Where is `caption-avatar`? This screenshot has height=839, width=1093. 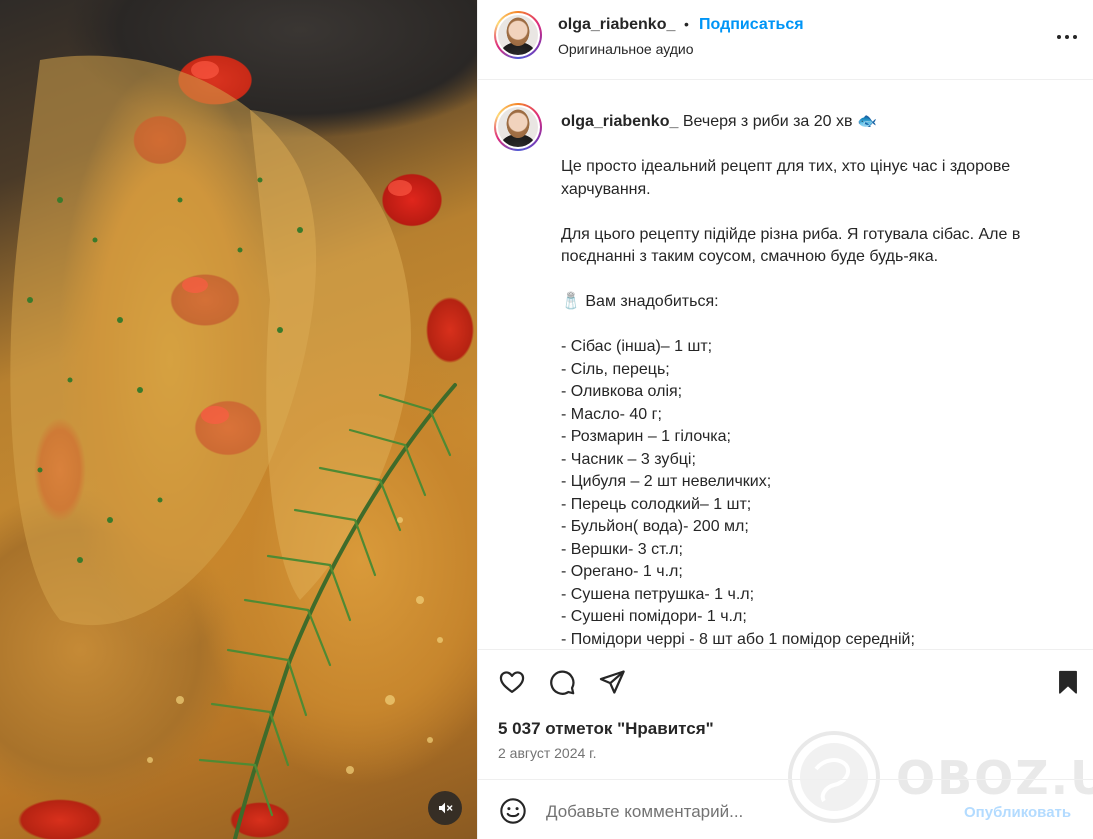
caption-avatar is located at coordinates (518, 127).